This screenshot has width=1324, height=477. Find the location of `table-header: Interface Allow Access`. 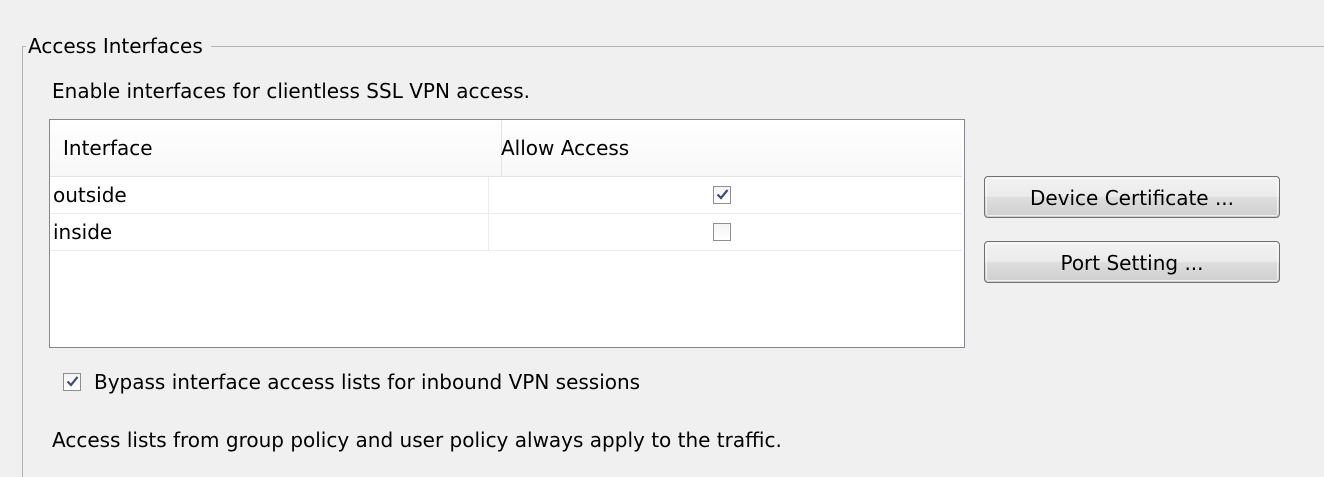

table-header: Interface Allow Access is located at coordinates (506, 148).